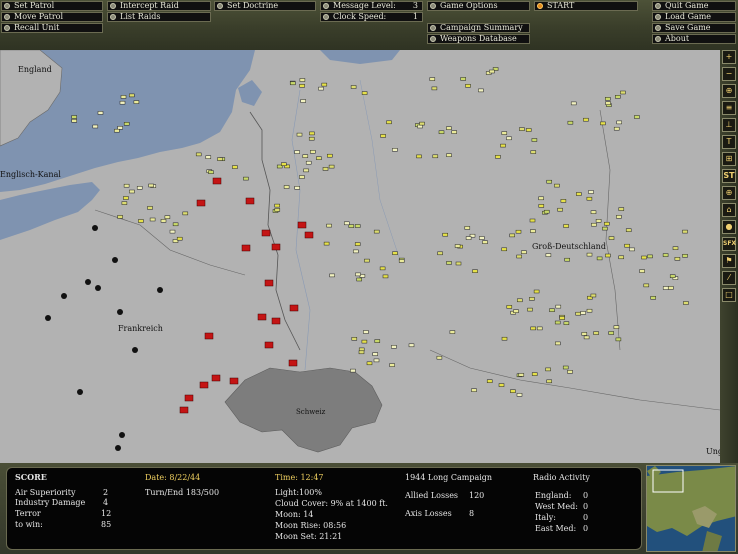 Image resolution: width=738 pixels, height=554 pixels. Describe the element at coordinates (694, 28) in the screenshot. I see `save-game-button: Save Game` at that location.